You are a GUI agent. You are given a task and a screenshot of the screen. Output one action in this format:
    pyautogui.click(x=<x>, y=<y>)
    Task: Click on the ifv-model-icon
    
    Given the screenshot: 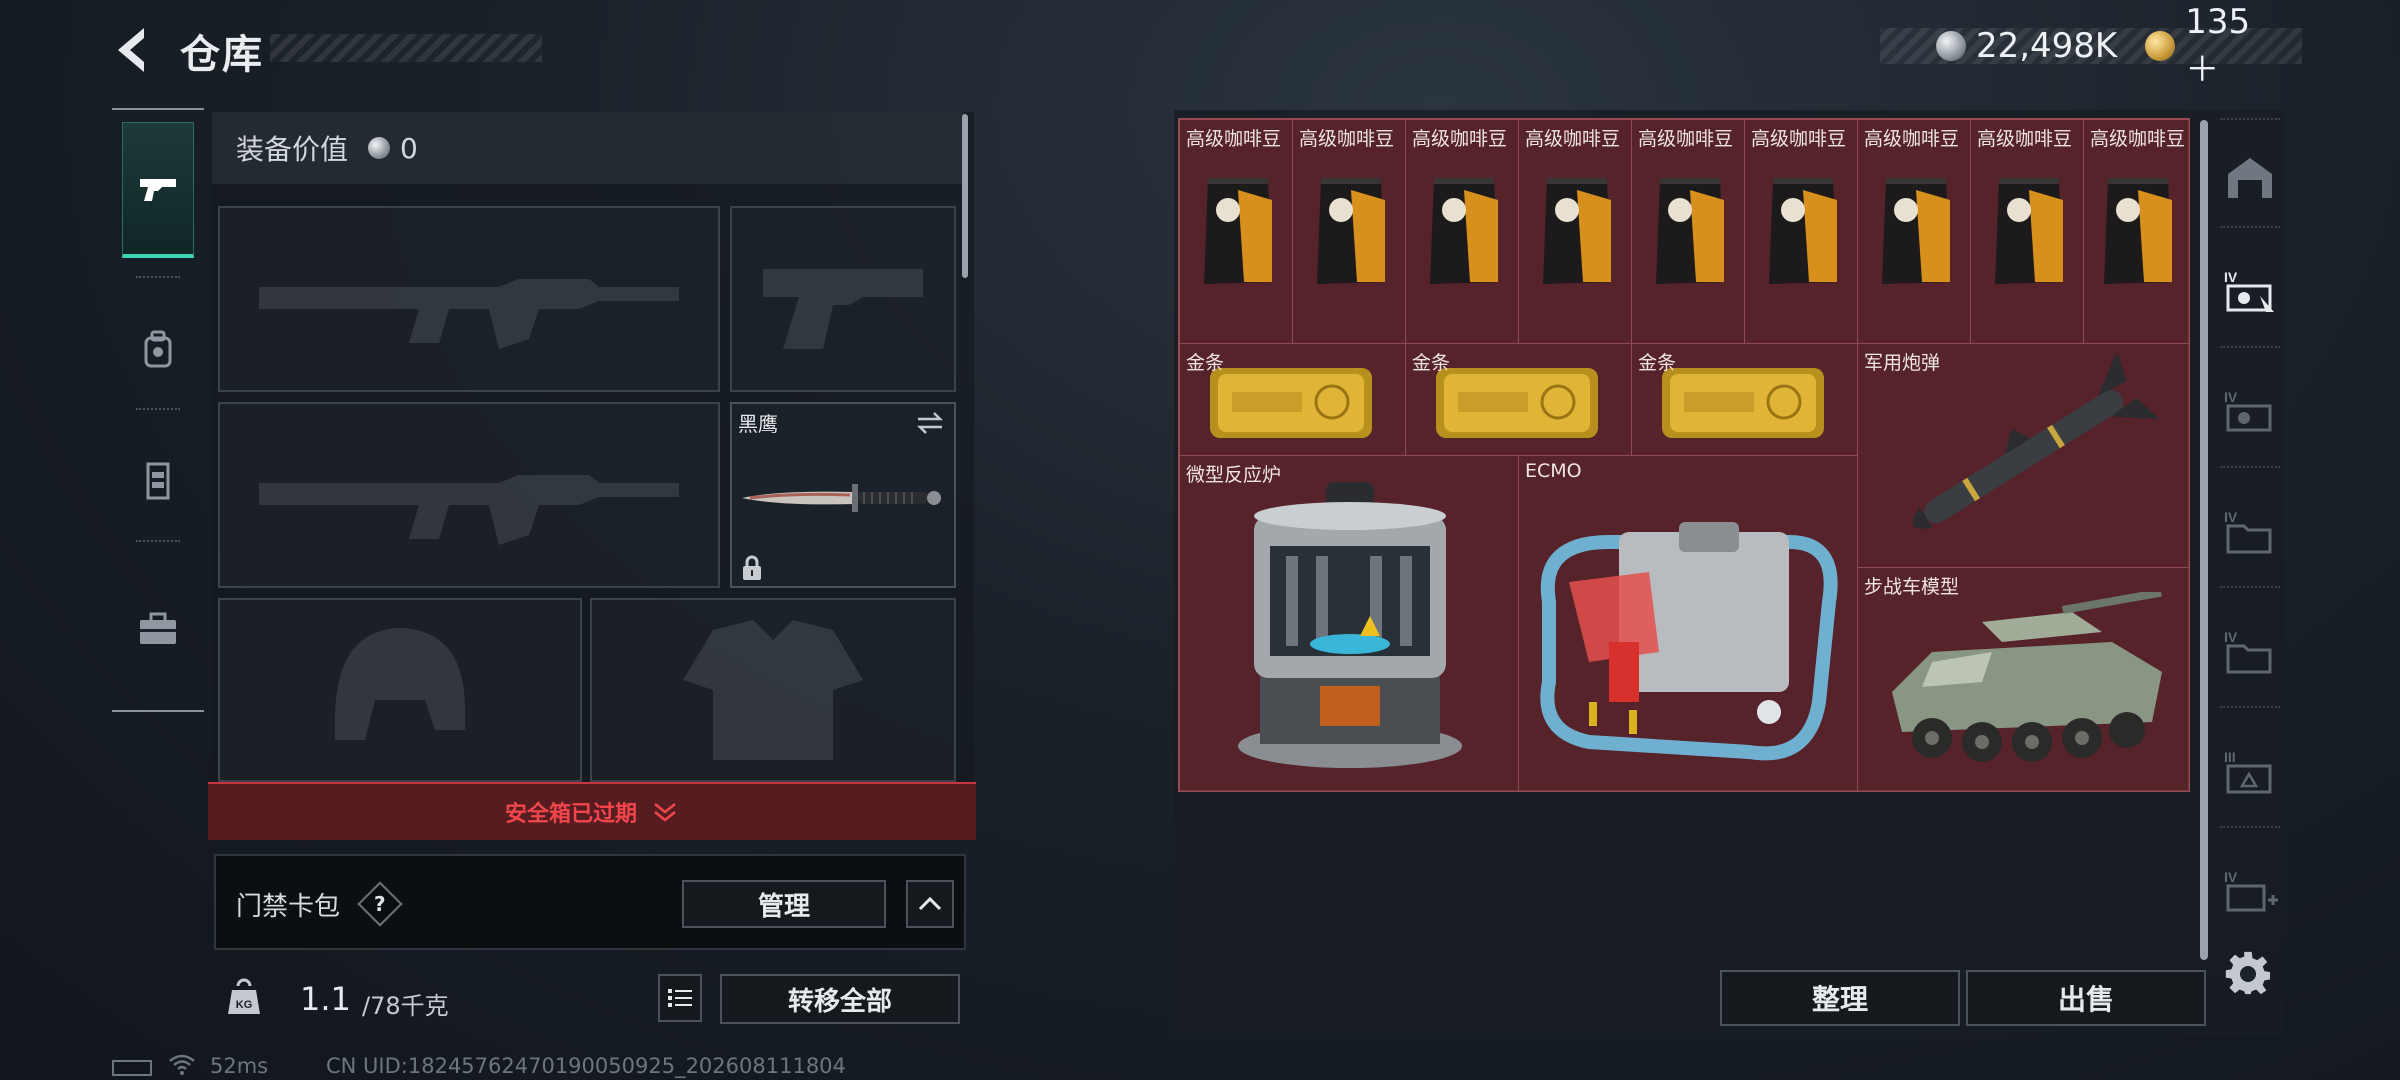 What is the action you would take?
    pyautogui.click(x=2027, y=677)
    